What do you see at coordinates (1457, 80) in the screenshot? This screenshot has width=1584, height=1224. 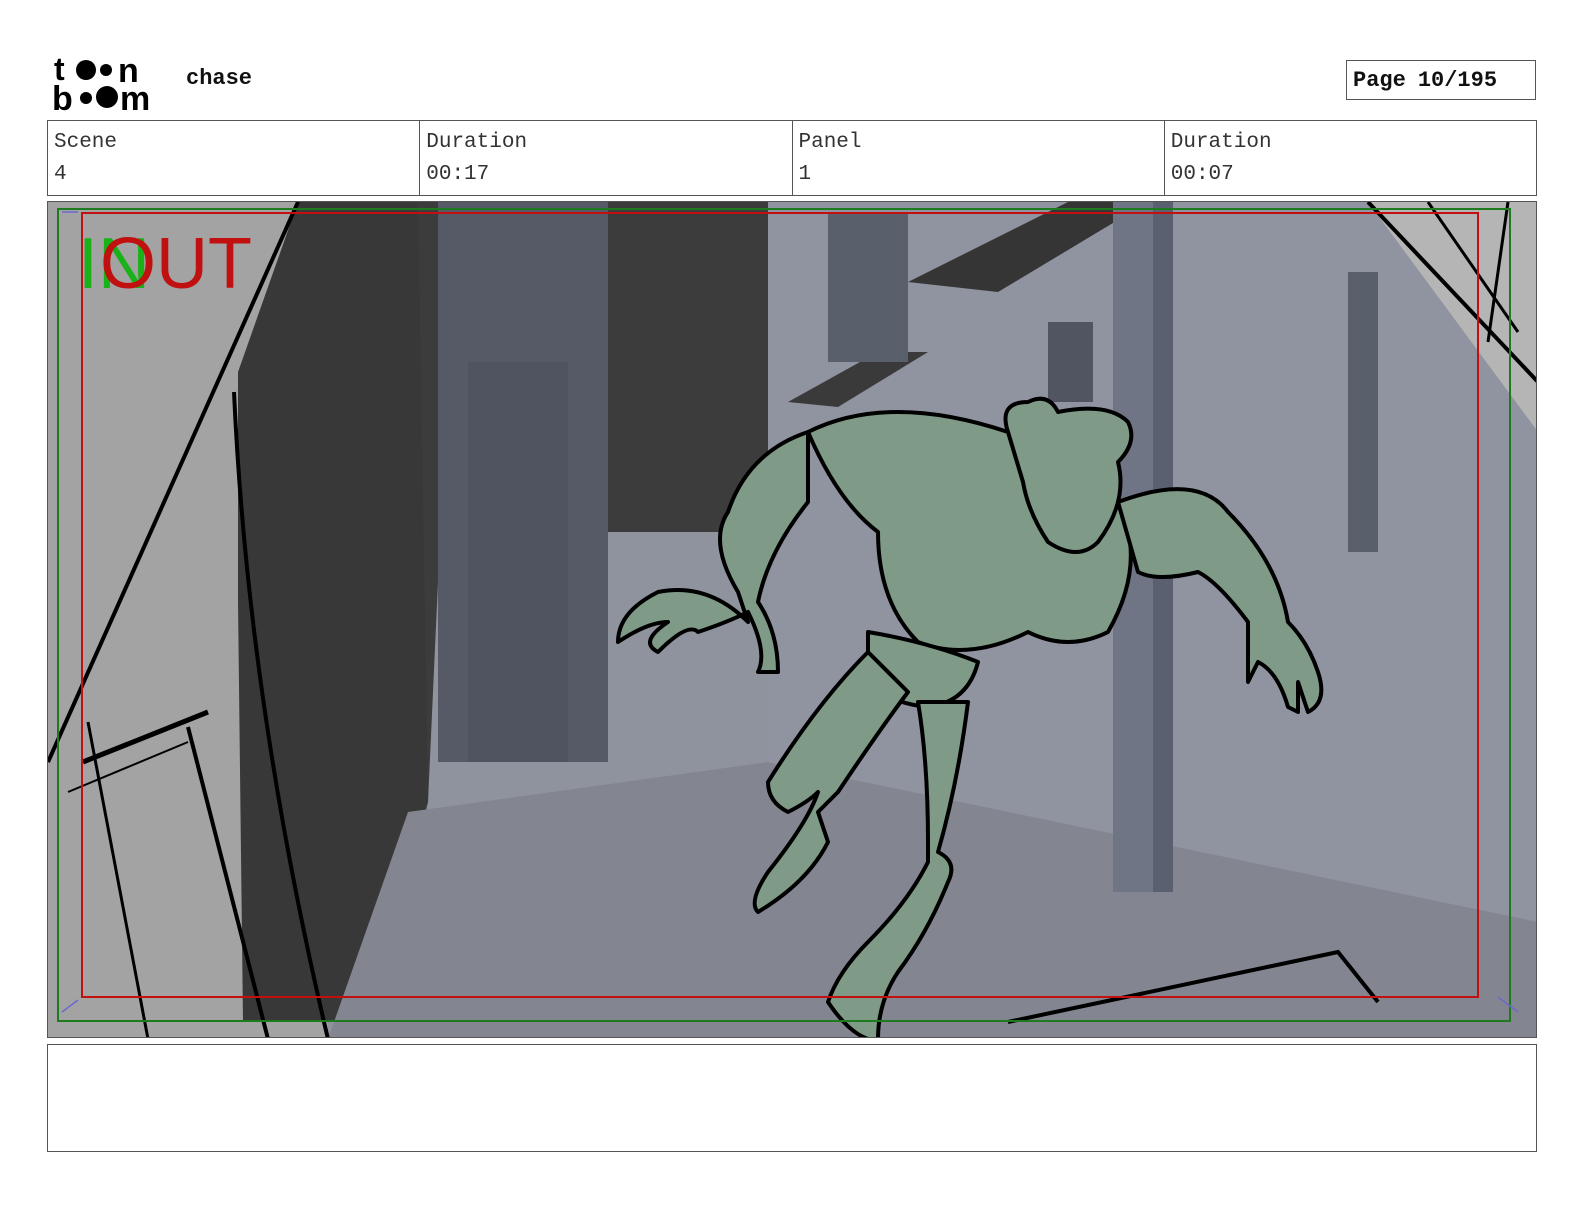 I see `page-number: 10/195` at bounding box center [1457, 80].